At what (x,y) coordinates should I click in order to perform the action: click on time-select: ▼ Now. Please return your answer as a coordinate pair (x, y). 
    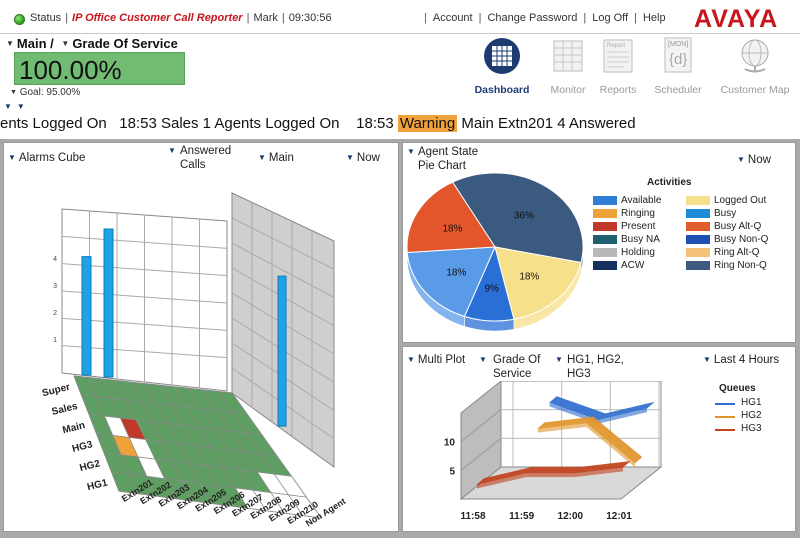
    Looking at the image, I should click on (363, 158).